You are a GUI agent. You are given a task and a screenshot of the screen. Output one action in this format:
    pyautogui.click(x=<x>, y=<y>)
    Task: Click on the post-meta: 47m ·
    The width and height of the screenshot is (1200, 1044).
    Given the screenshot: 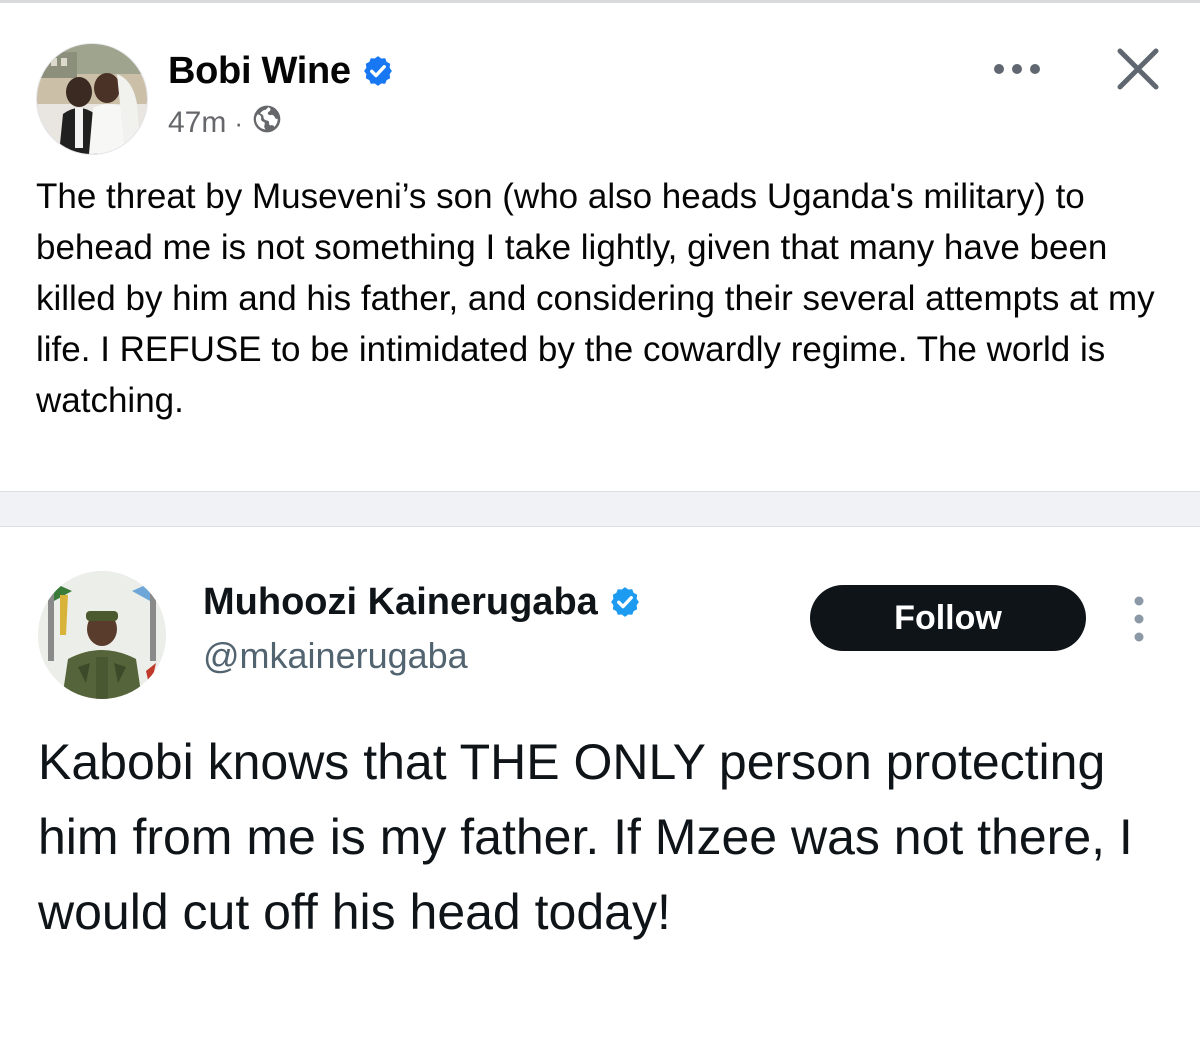 What is the action you would take?
    pyautogui.click(x=225, y=123)
    